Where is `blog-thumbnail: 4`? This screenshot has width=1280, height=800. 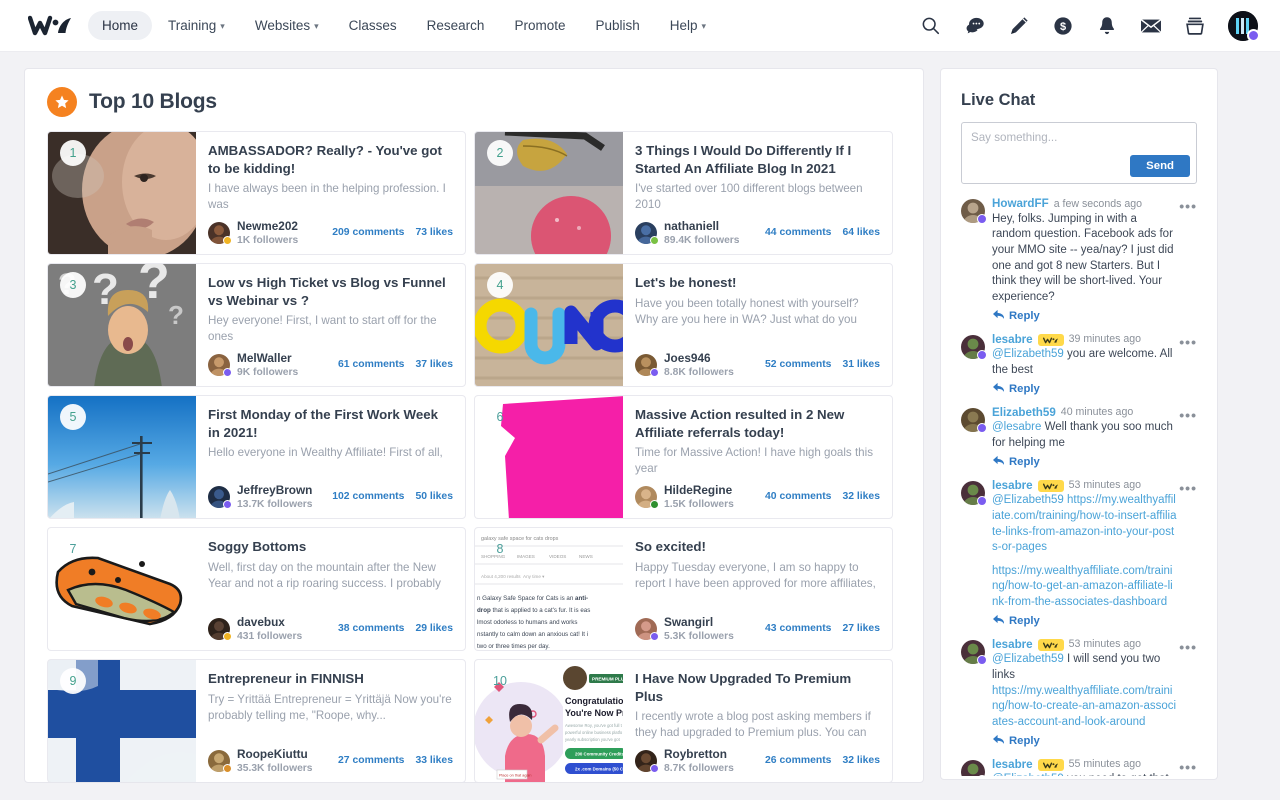
blog-thumbnail: 4 is located at coordinates (549, 325).